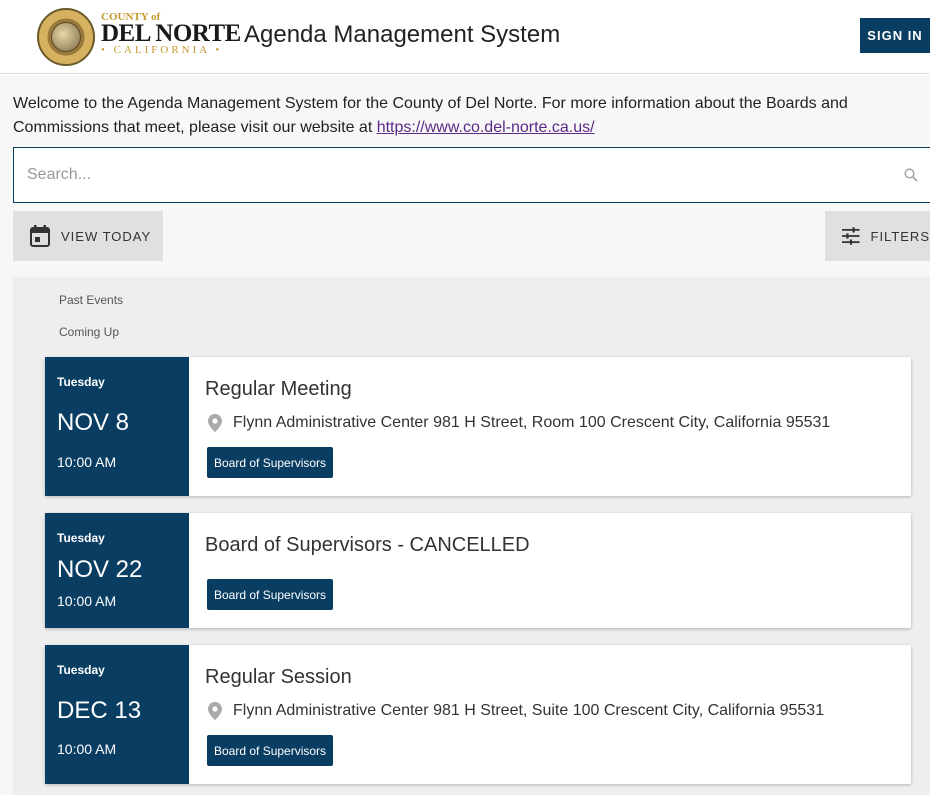 The image size is (930, 795). Describe the element at coordinates (911, 175) in the screenshot. I see `search-icon` at that location.